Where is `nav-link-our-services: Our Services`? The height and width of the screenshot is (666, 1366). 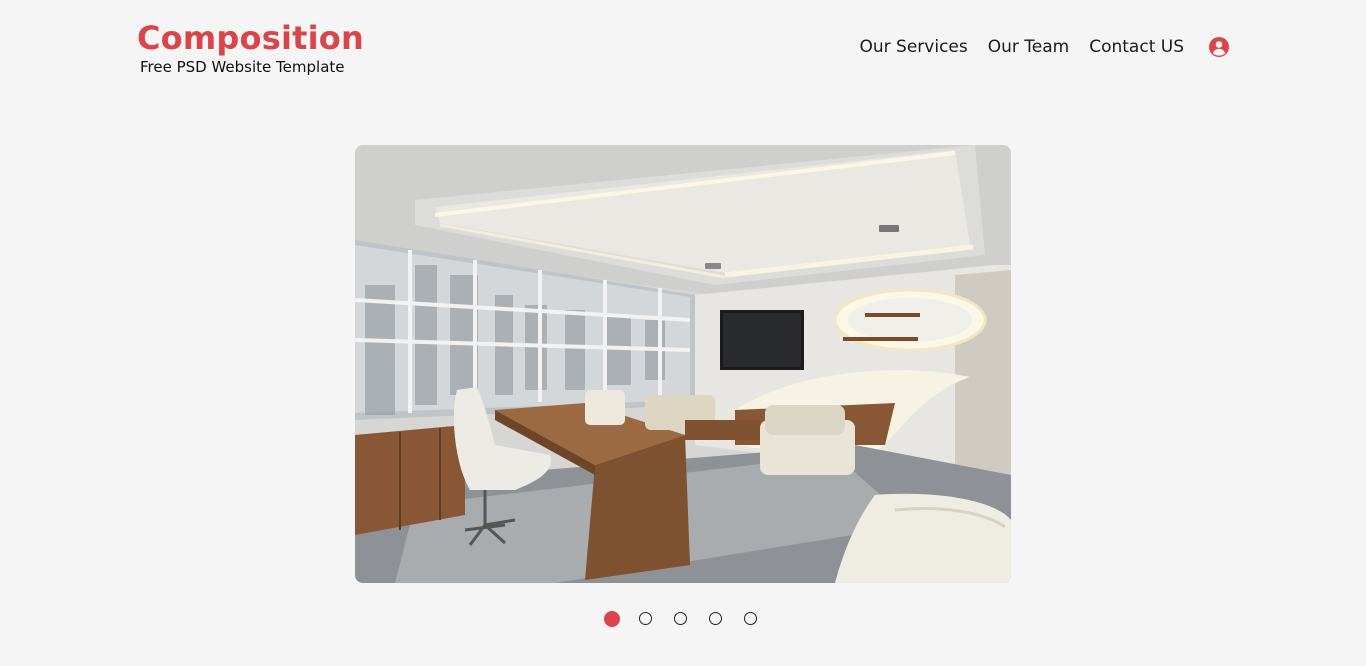
nav-link-our-services: Our Services is located at coordinates (914, 47).